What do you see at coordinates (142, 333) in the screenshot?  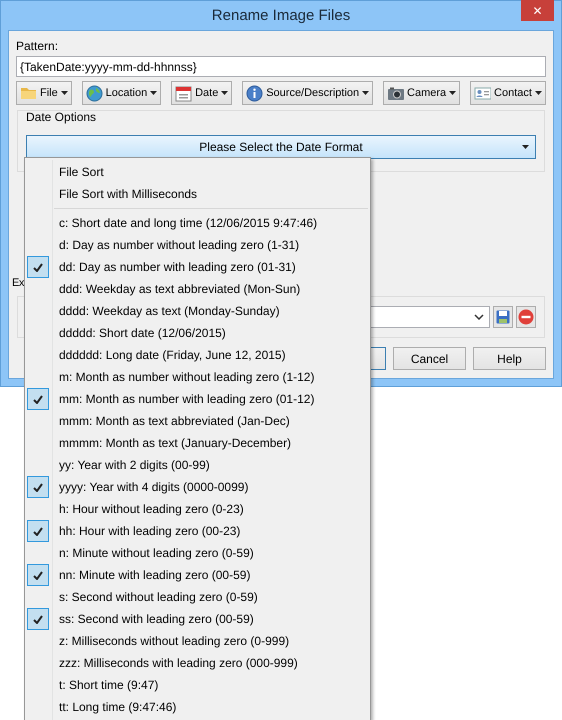 I see `menu-item: ddddd: Short date (12/06/2015)` at bounding box center [142, 333].